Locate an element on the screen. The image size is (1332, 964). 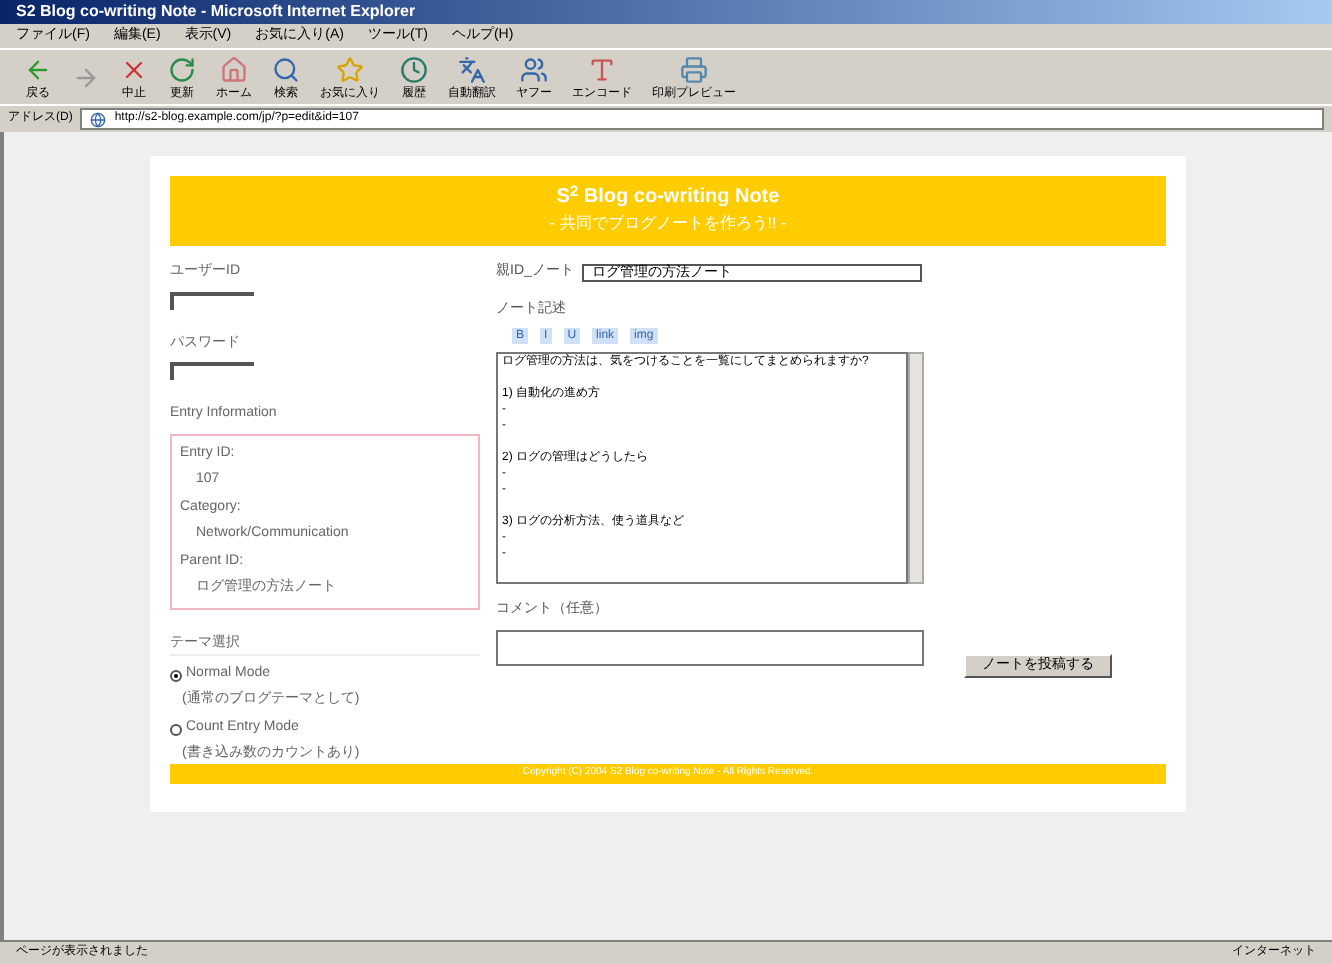
people-icon is located at coordinates (534, 69).